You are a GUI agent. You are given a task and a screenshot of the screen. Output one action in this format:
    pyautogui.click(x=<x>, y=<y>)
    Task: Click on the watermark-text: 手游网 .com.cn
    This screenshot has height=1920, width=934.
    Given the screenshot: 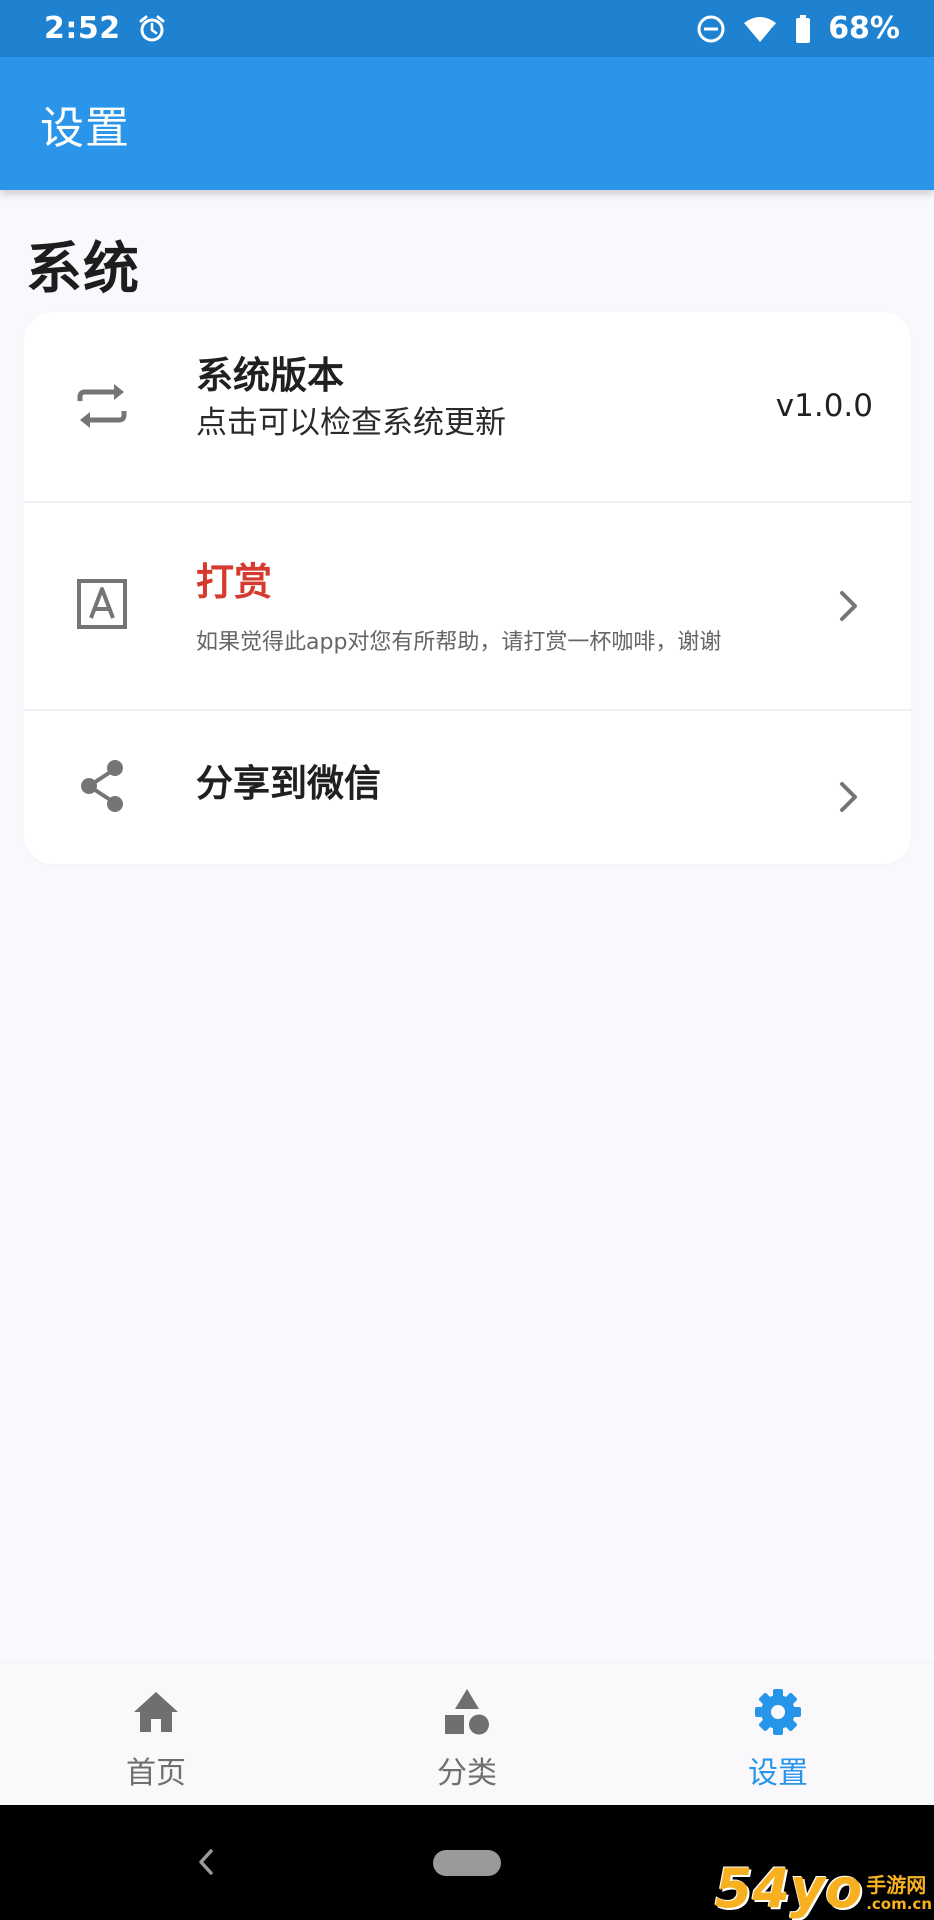 What is the action you would take?
    pyautogui.click(x=899, y=1893)
    